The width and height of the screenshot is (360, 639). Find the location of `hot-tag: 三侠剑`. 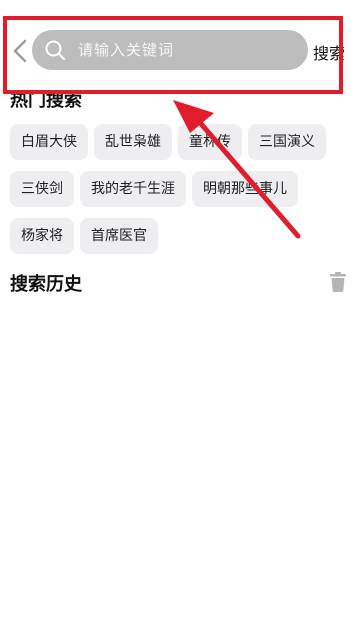

hot-tag: 三侠剑 is located at coordinates (42, 189).